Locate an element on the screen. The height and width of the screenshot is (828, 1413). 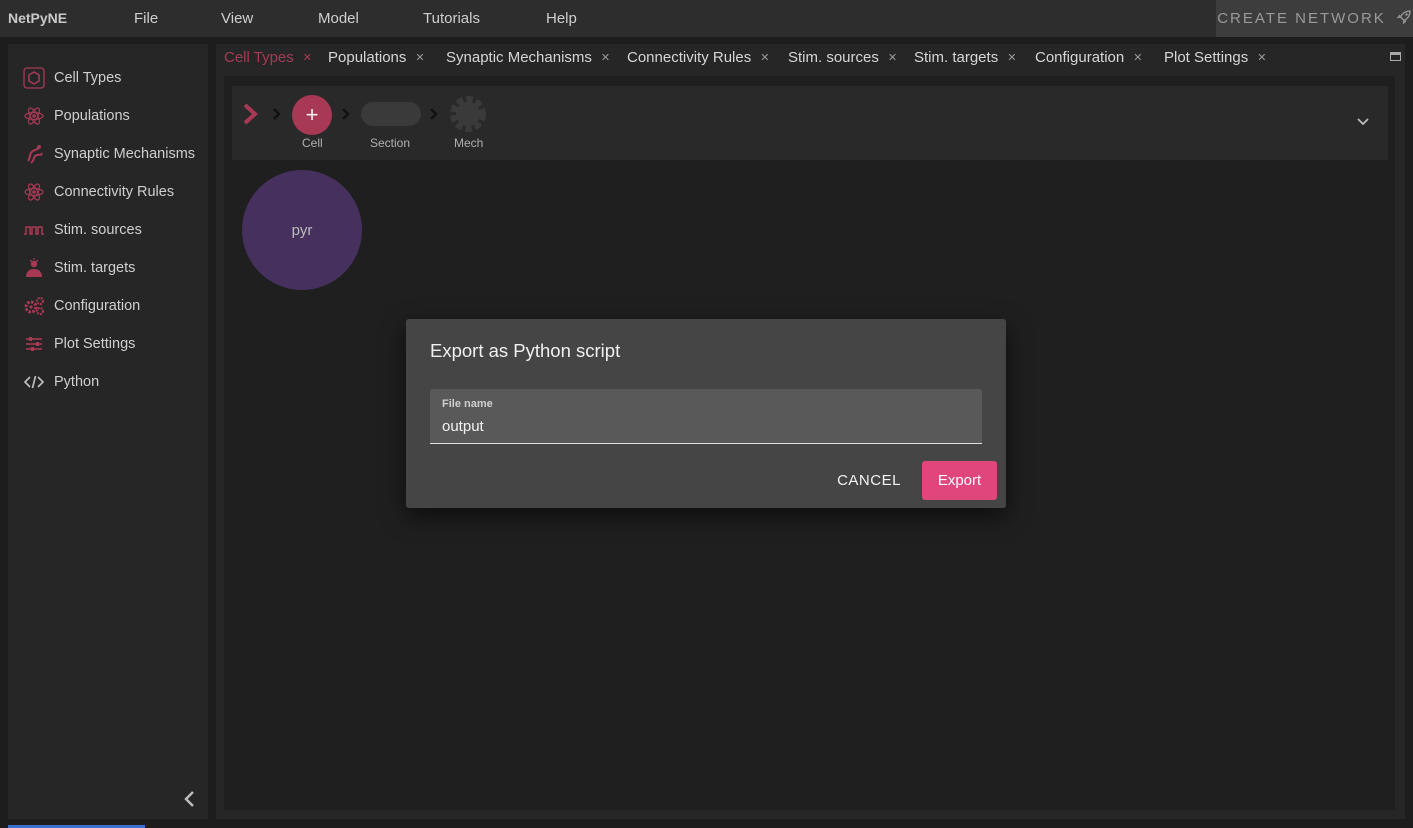
sidebar-item-plot-settings: Plot Settings is located at coordinates (79, 344).